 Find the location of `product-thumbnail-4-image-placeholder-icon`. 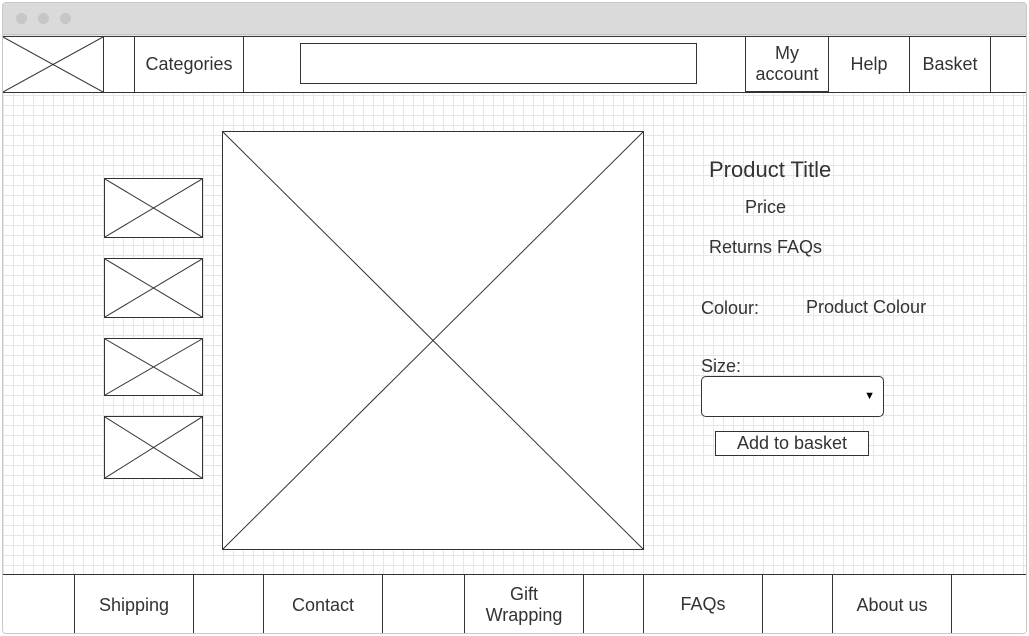

product-thumbnail-4-image-placeholder-icon is located at coordinates (153, 447).